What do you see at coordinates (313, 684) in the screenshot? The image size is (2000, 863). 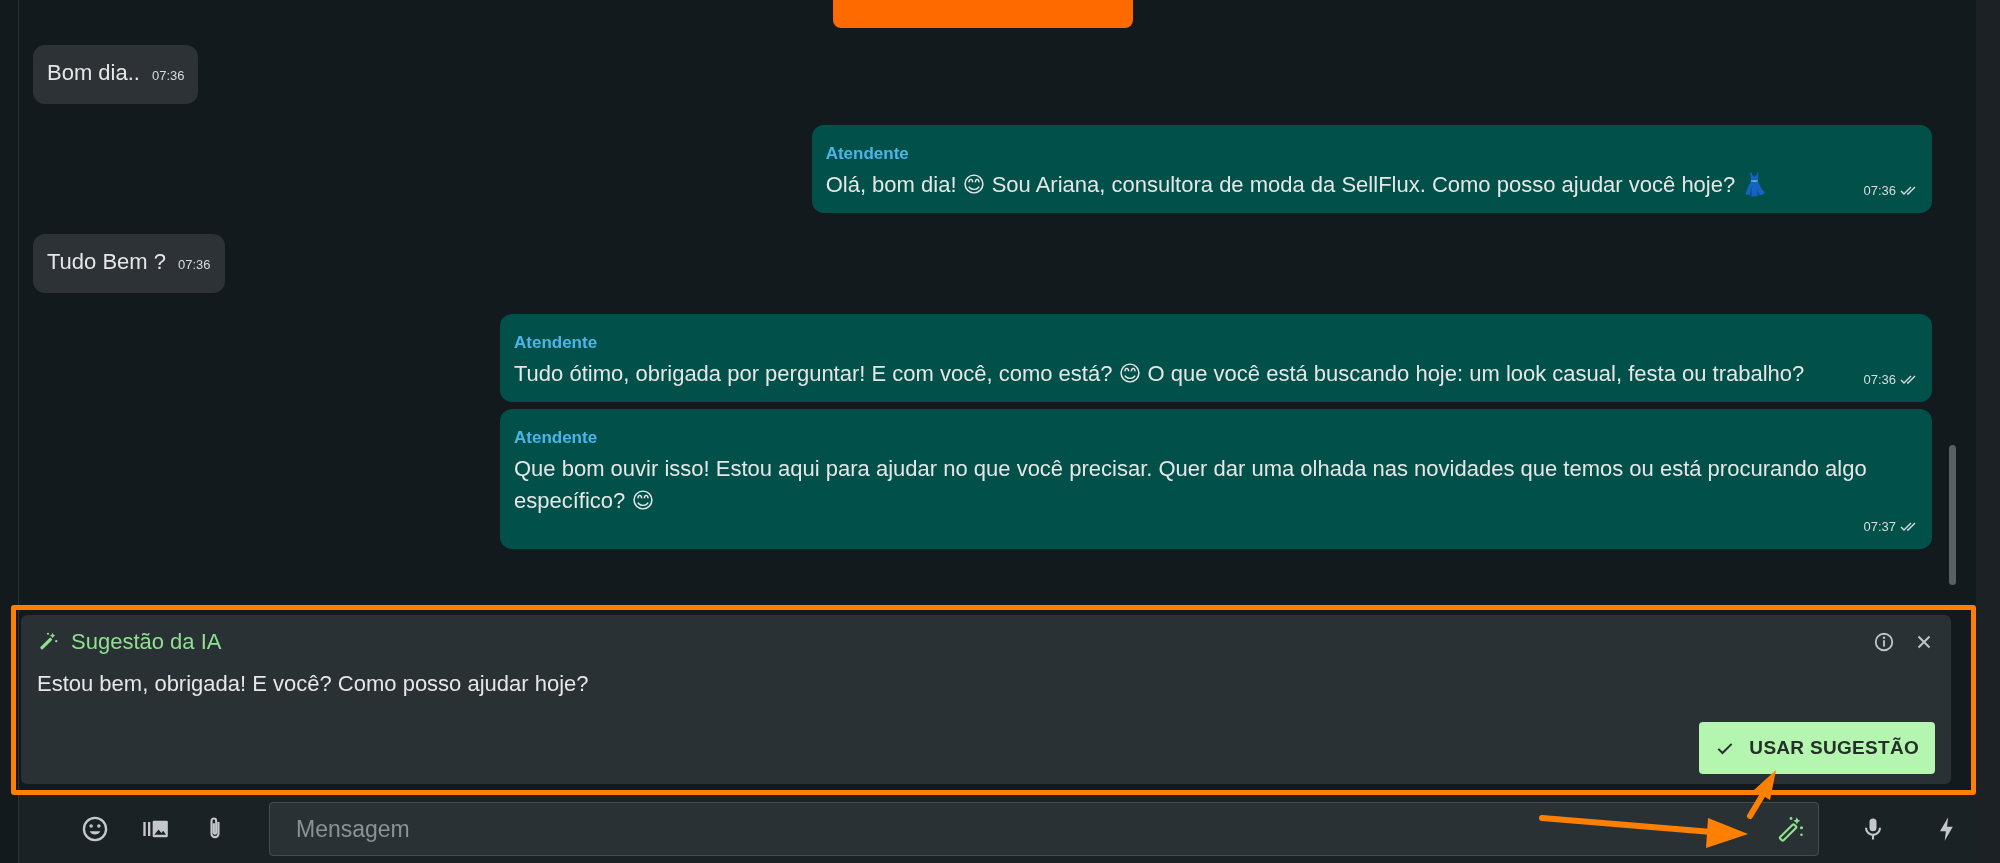 I see `suggestion-text: Estou bem, obrigada! E você? Como posso ajudar hoje?` at bounding box center [313, 684].